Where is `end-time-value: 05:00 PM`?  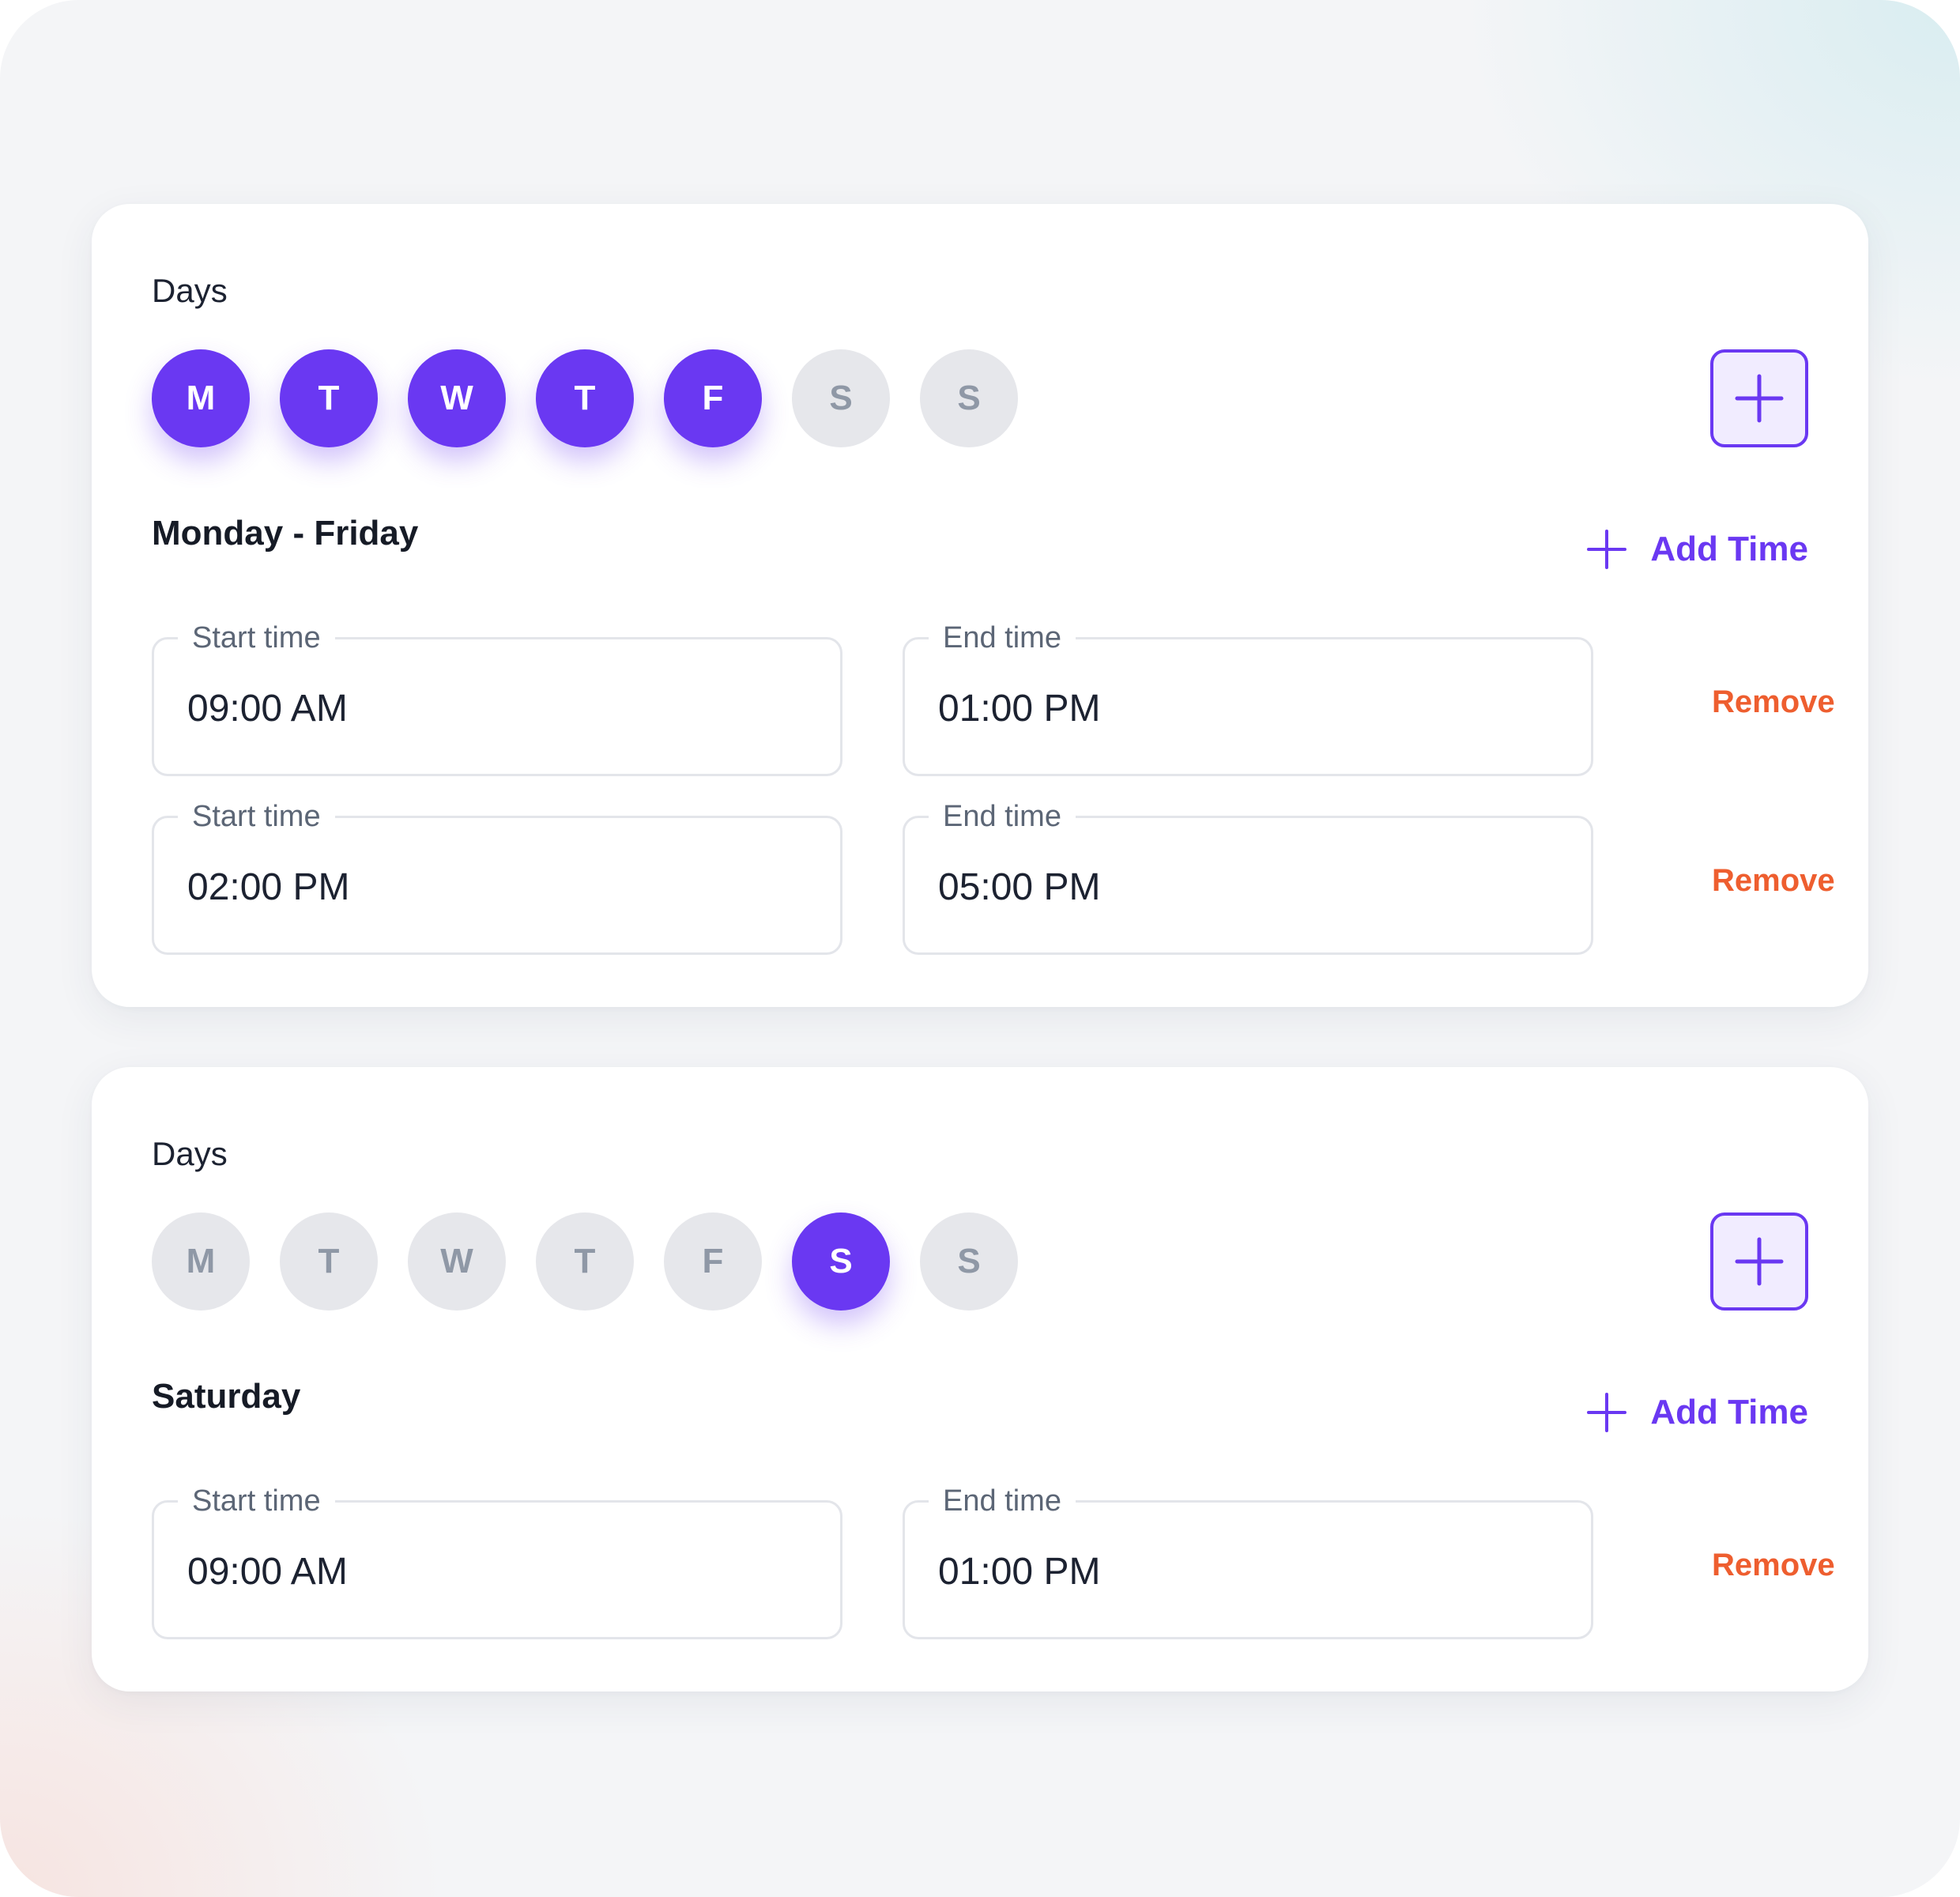
end-time-value: 05:00 PM is located at coordinates (1019, 887).